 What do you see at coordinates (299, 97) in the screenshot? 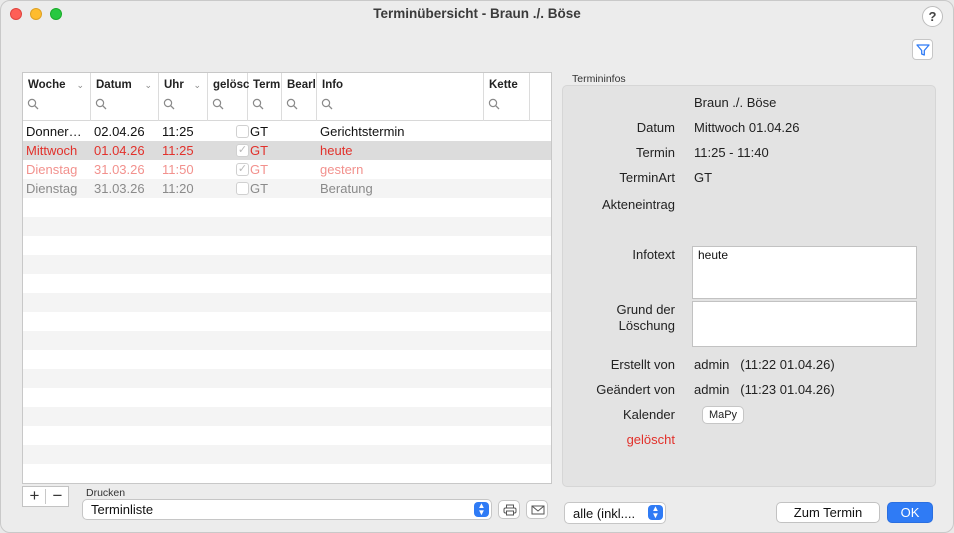
I see `column-header-bearbeiter: Bearl` at bounding box center [299, 97].